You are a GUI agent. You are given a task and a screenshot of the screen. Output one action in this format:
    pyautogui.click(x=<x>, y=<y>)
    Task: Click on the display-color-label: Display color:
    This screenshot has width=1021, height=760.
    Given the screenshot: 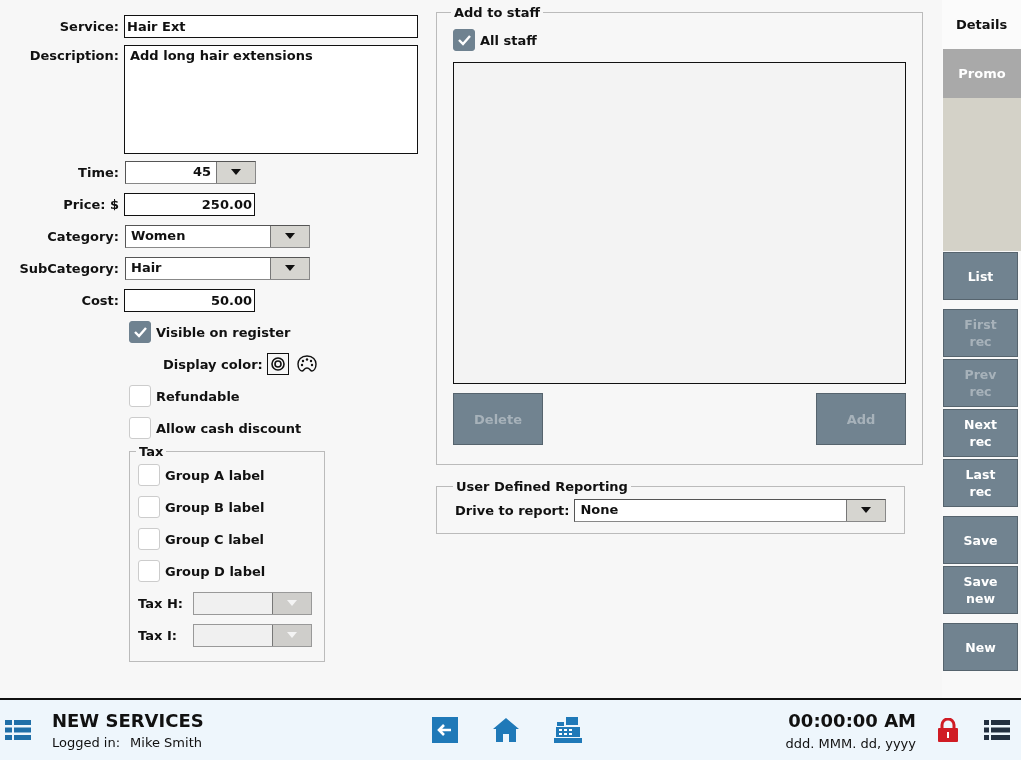 What is the action you would take?
    pyautogui.click(x=213, y=364)
    